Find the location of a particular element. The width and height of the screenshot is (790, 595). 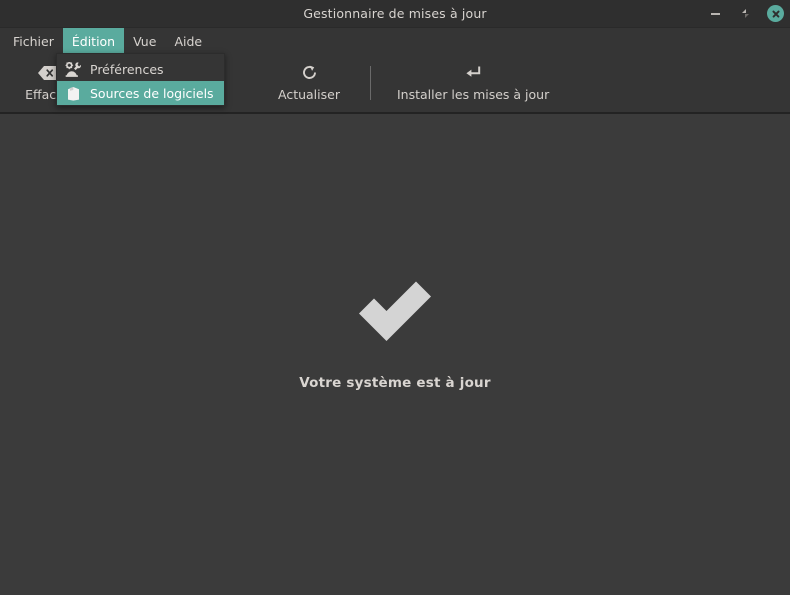

install-updates-button-label: Installer les mises à jour is located at coordinates (473, 94).